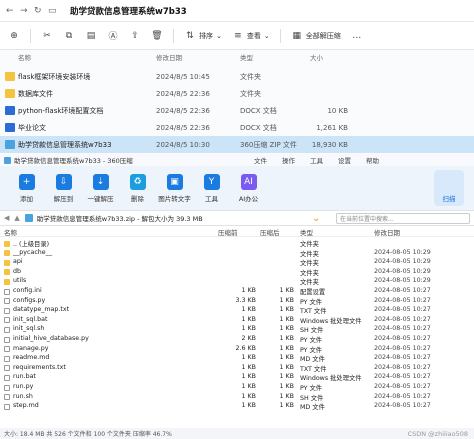 This screenshot has width=474, height=439. What do you see at coordinates (387, 232) in the screenshot?
I see `column-modified: 修改日期` at bounding box center [387, 232].